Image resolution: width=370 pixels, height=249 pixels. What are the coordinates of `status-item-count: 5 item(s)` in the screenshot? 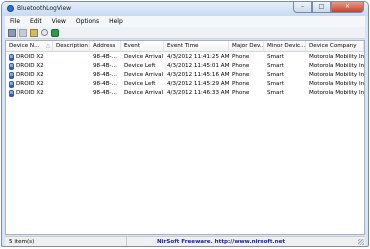 It's located at (67, 241).